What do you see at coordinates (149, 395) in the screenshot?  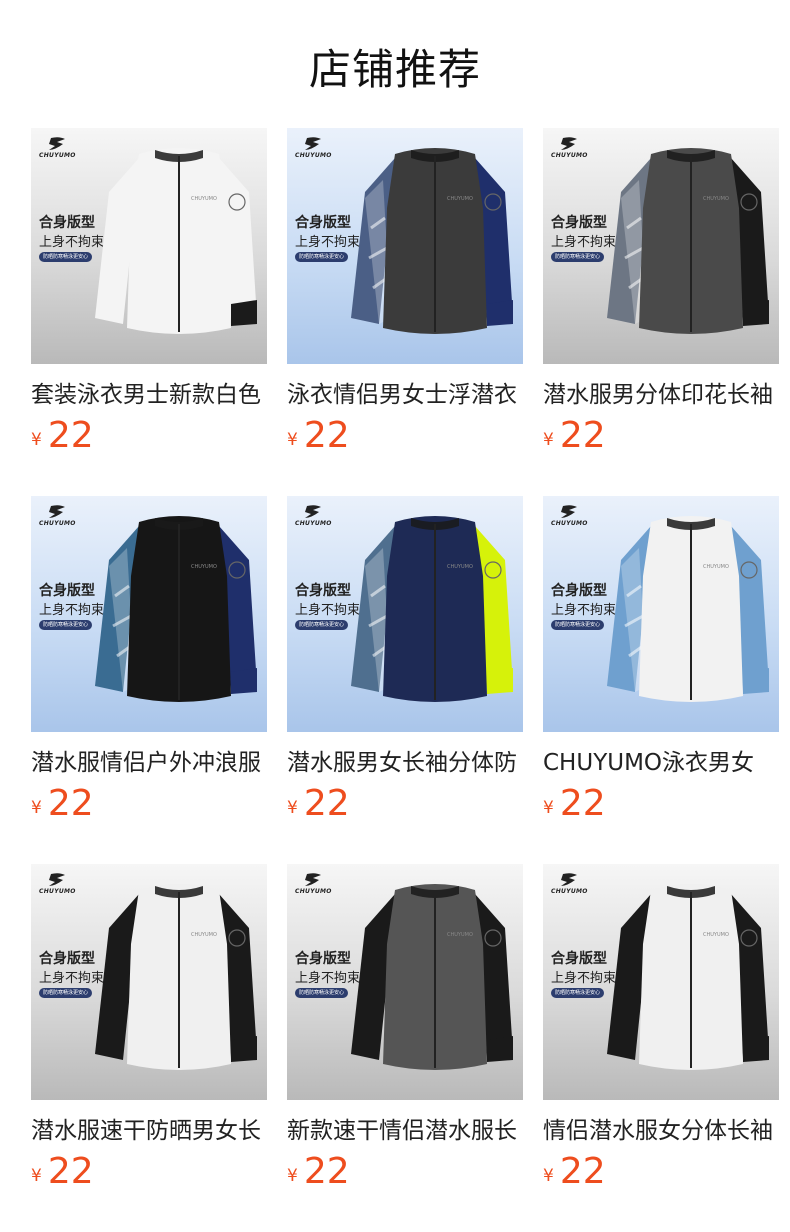 I see `product-name: 套装泳衣男士新款白色` at bounding box center [149, 395].